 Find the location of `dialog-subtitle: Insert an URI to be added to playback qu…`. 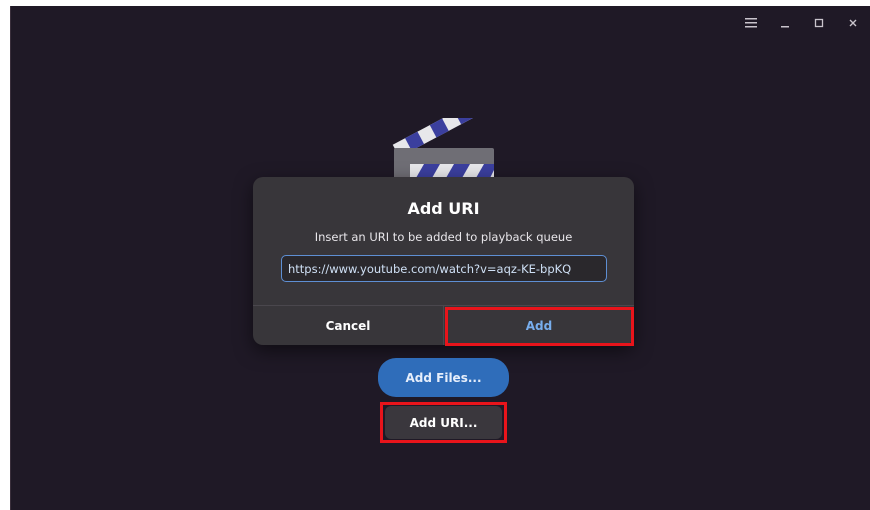

dialog-subtitle: Insert an URI to be added to playback qu… is located at coordinates (443, 237).